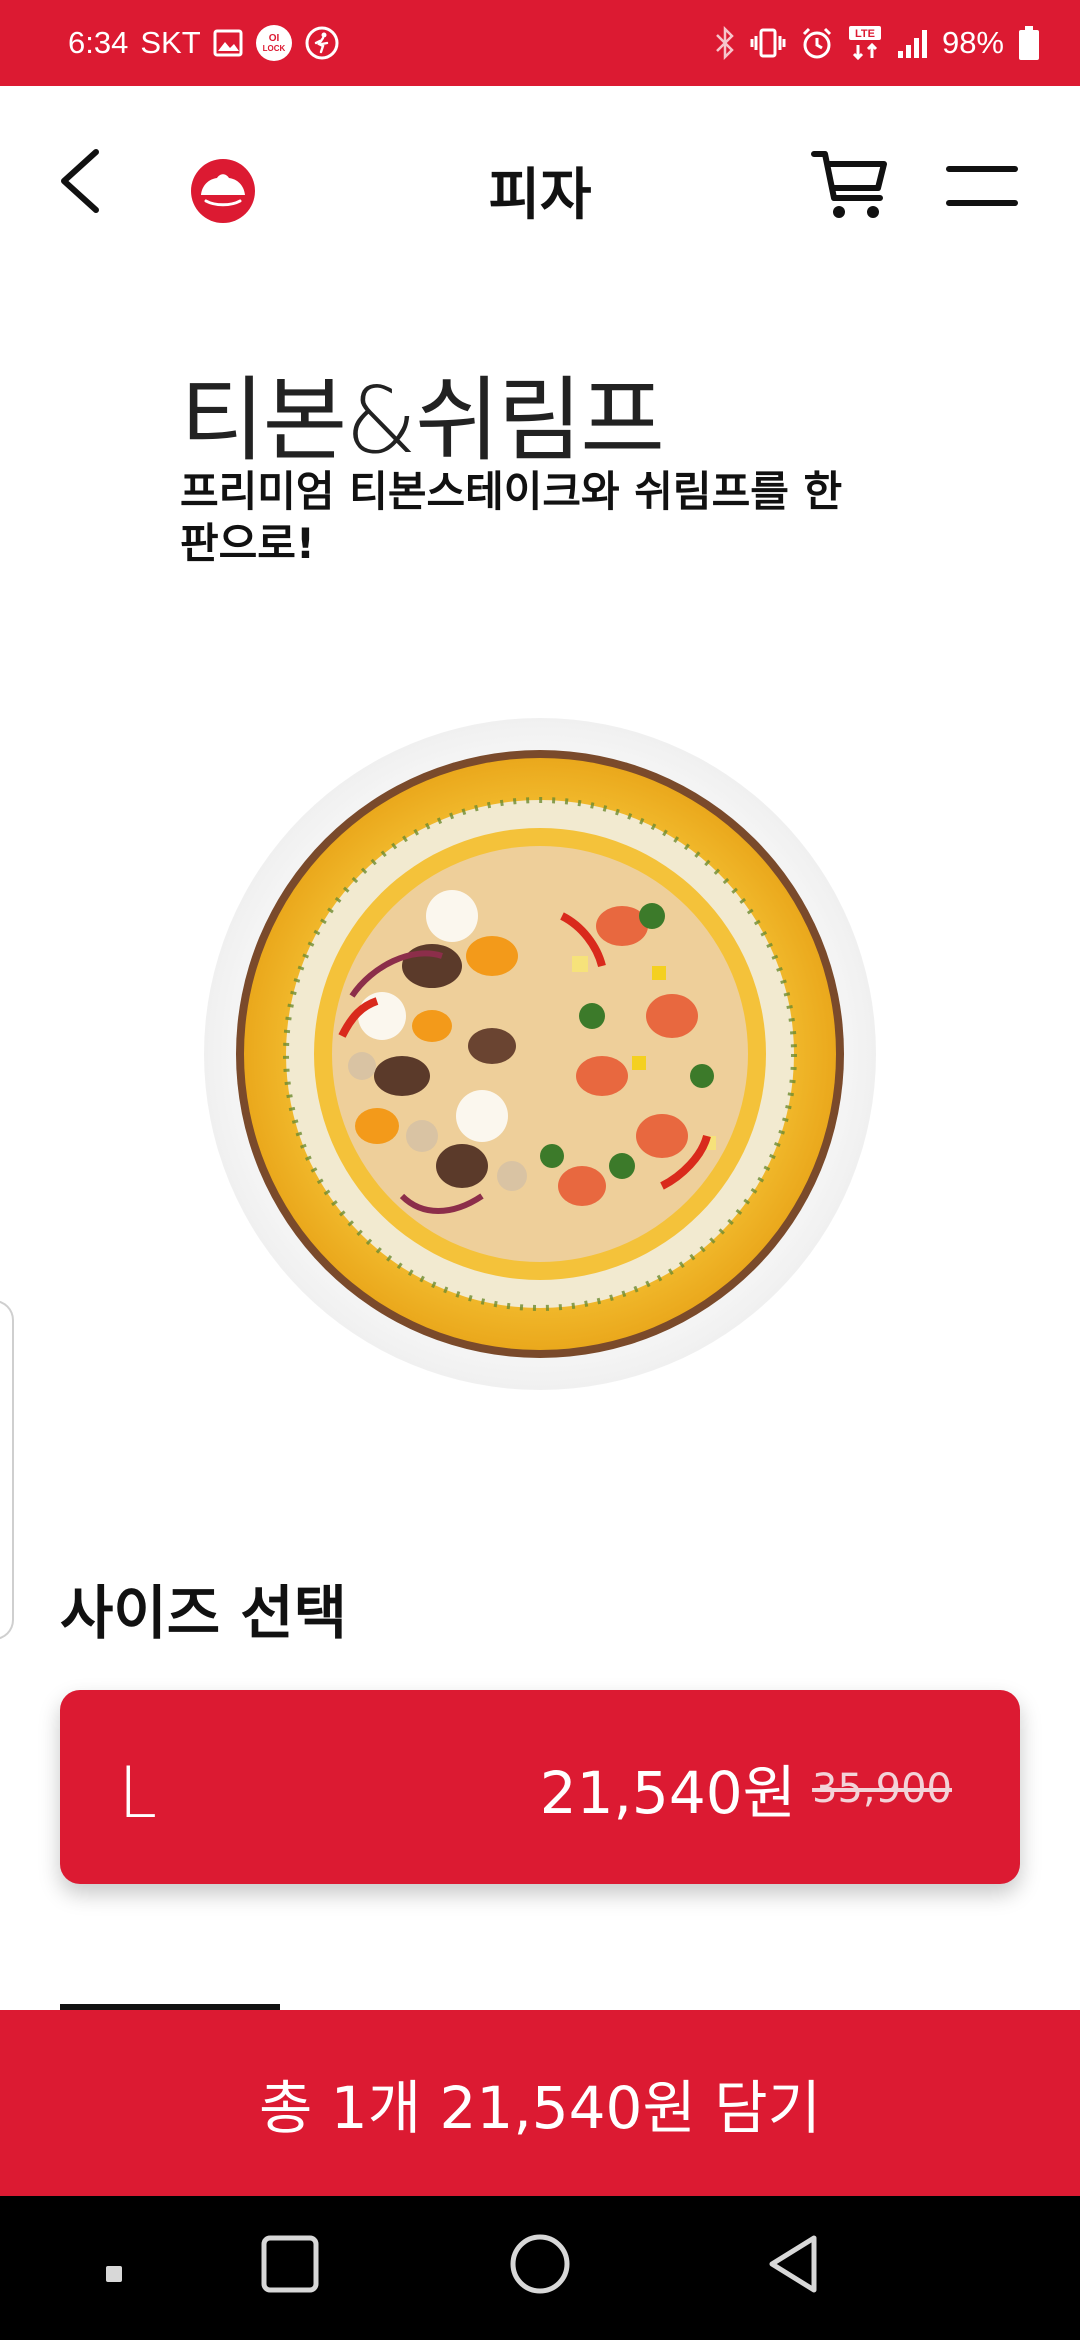 Image resolution: width=1080 pixels, height=2340 pixels. I want to click on status-left: 6:34 SKT OI LOCK, so click(203, 43).